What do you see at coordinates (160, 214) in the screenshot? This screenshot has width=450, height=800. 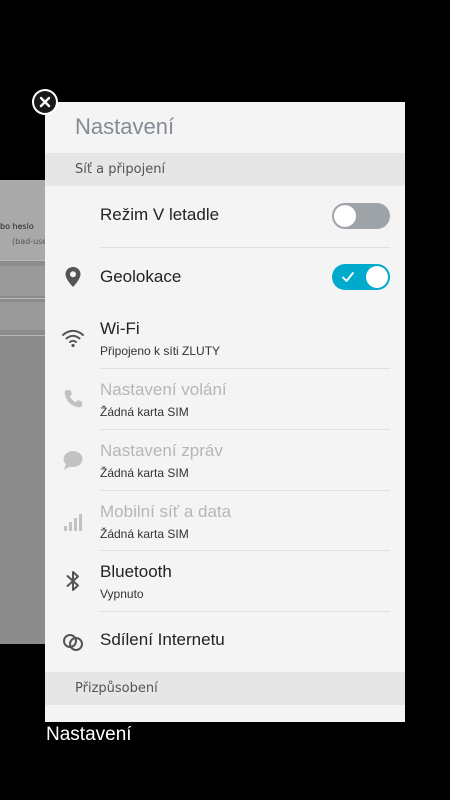 I see `settings-item-label: Režim V letadle` at bounding box center [160, 214].